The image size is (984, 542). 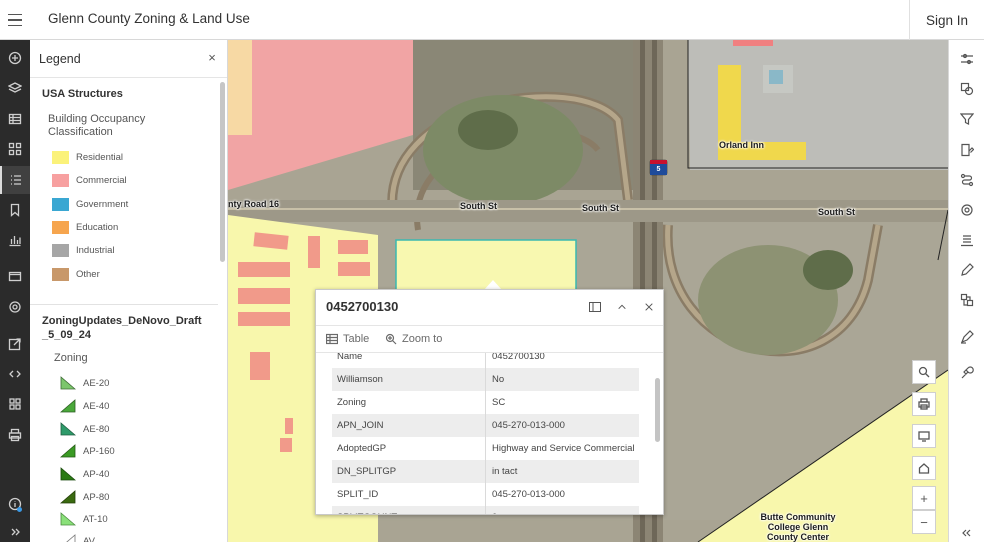 What do you see at coordinates (96, 497) in the screenshot?
I see `legend-item-label: AP-80` at bounding box center [96, 497].